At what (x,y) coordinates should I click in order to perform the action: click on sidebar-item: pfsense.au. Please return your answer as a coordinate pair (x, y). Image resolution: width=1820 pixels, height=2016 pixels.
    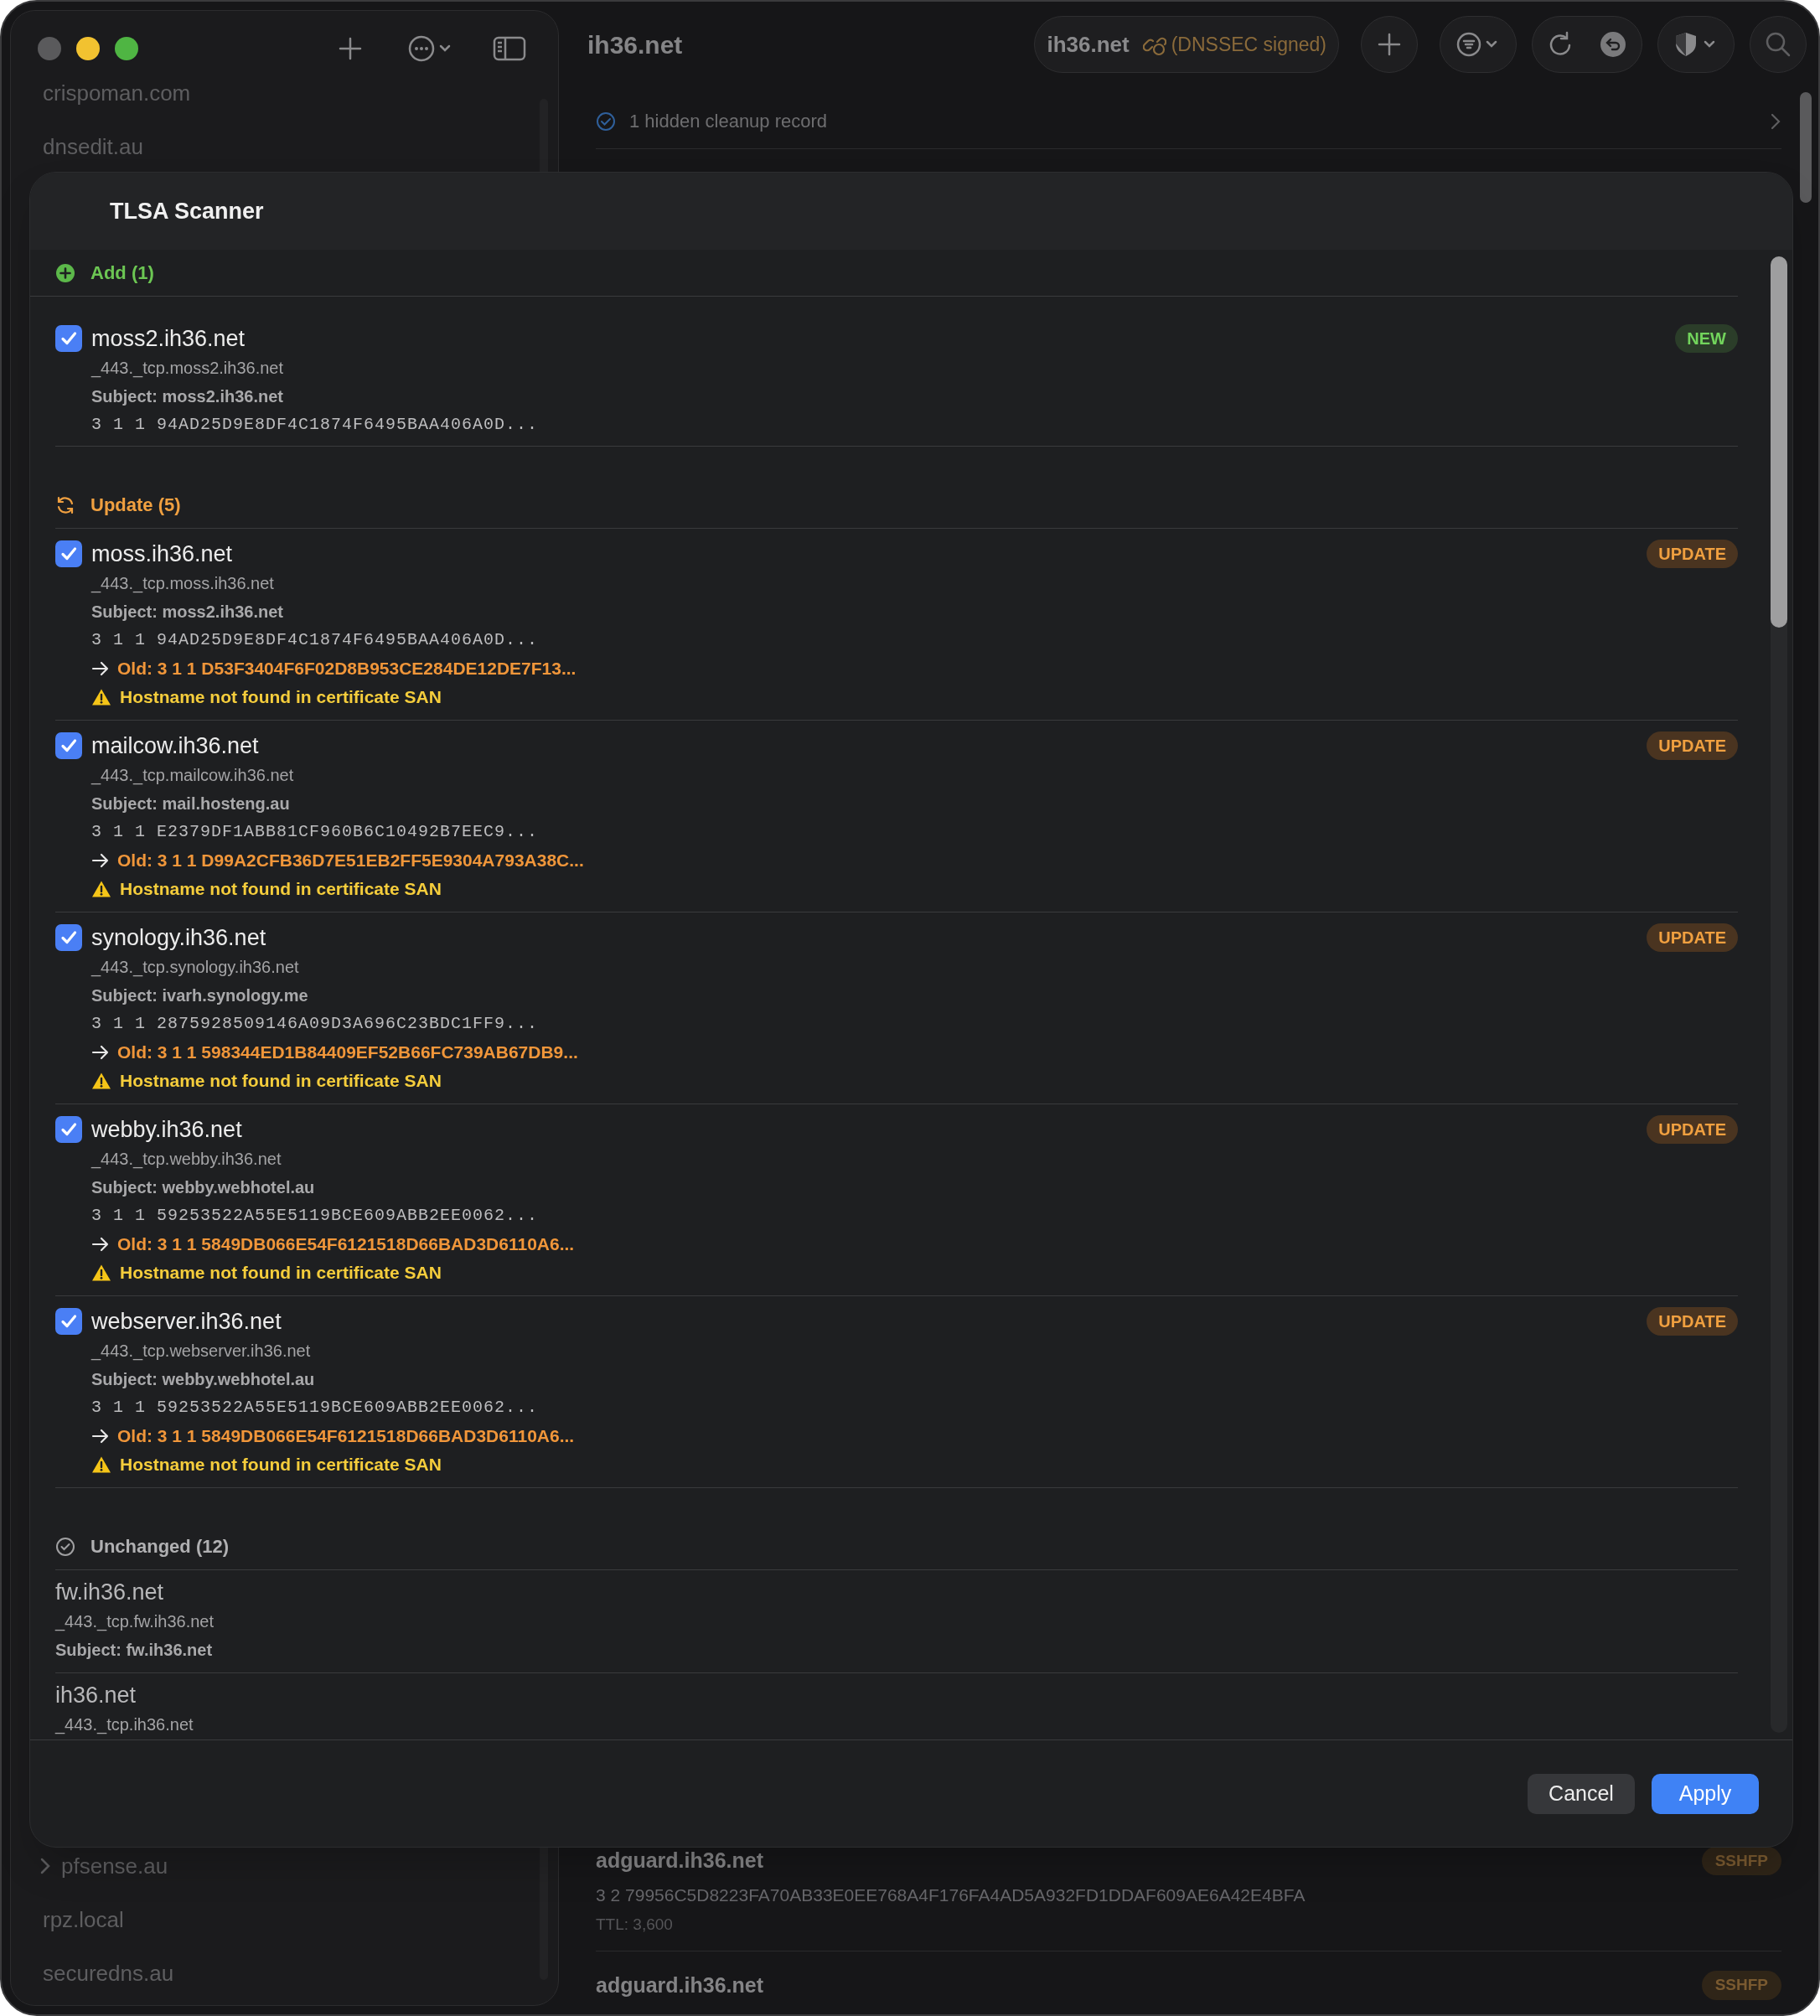
    Looking at the image, I should click on (114, 1866).